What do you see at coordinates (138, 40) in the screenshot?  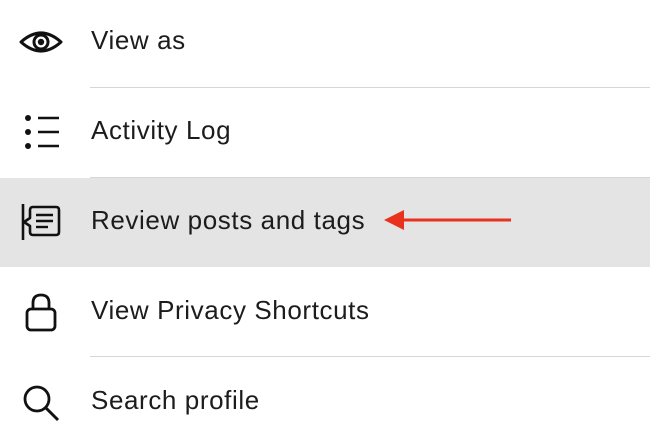 I see `menu-item-label: View as` at bounding box center [138, 40].